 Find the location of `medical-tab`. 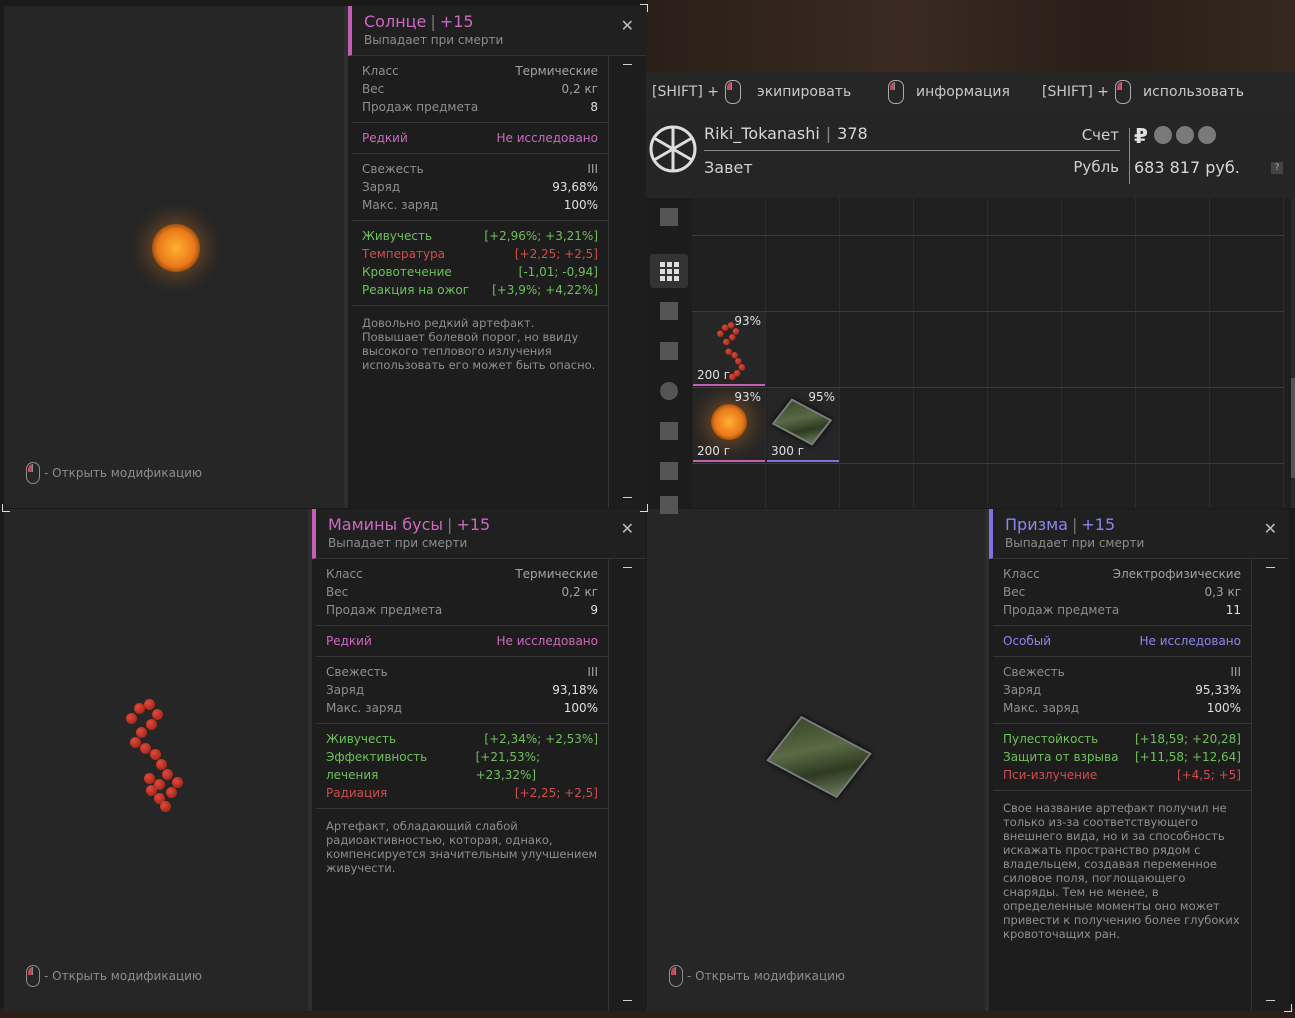

medical-tab is located at coordinates (669, 431).